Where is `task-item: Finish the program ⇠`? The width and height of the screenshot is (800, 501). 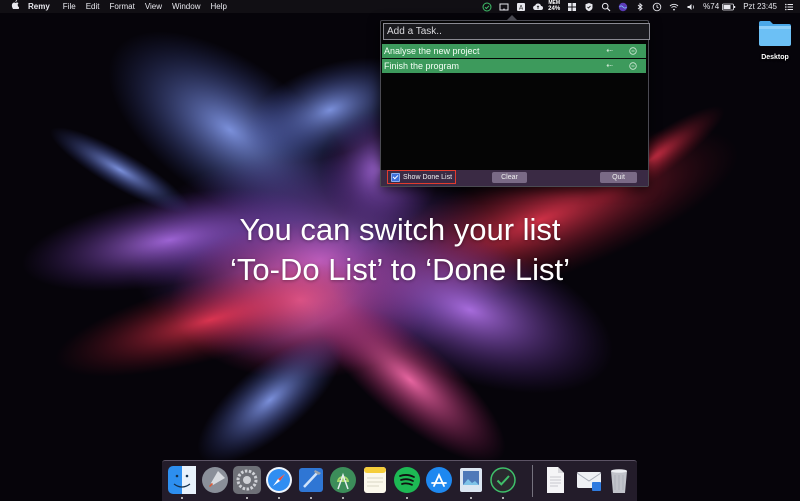
task-item: Finish the program ⇠ is located at coordinates (514, 66).